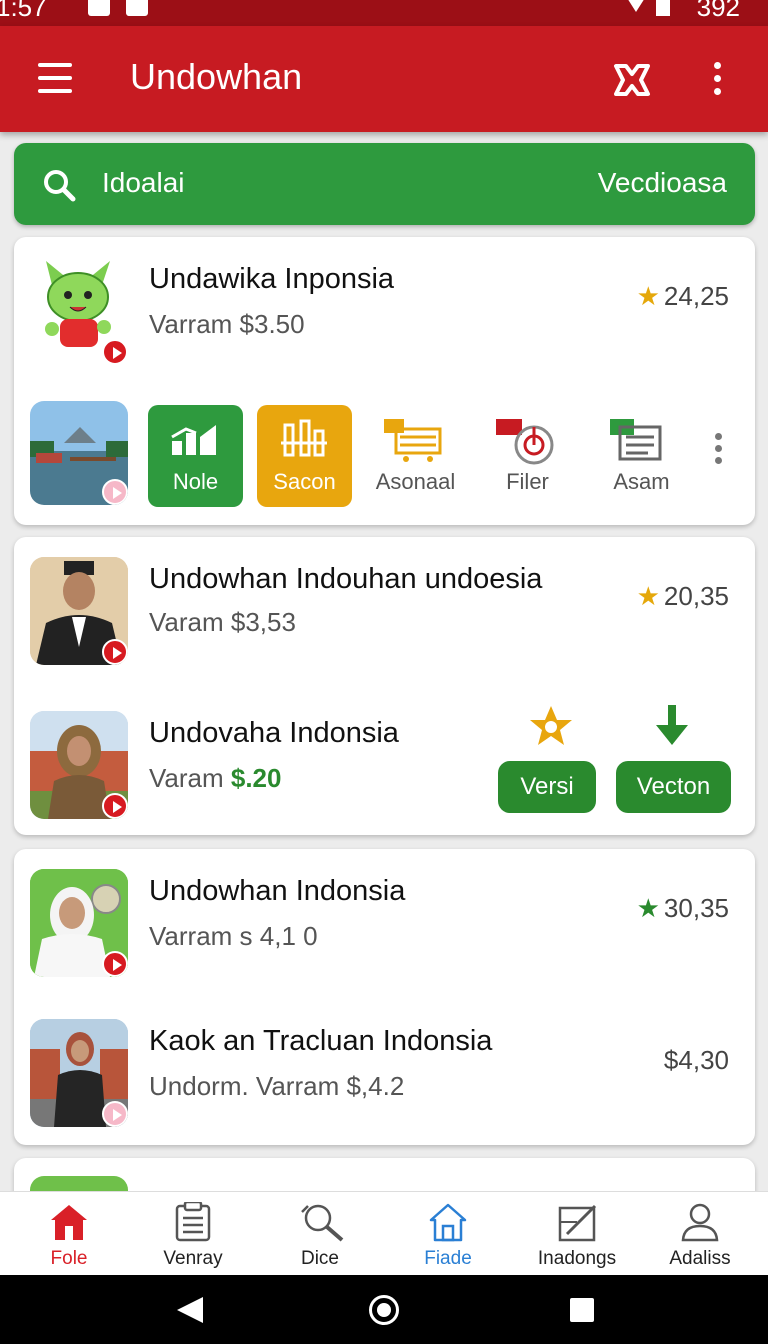  Describe the element at coordinates (99, 8) in the screenshot. I see `notification-icon` at that location.